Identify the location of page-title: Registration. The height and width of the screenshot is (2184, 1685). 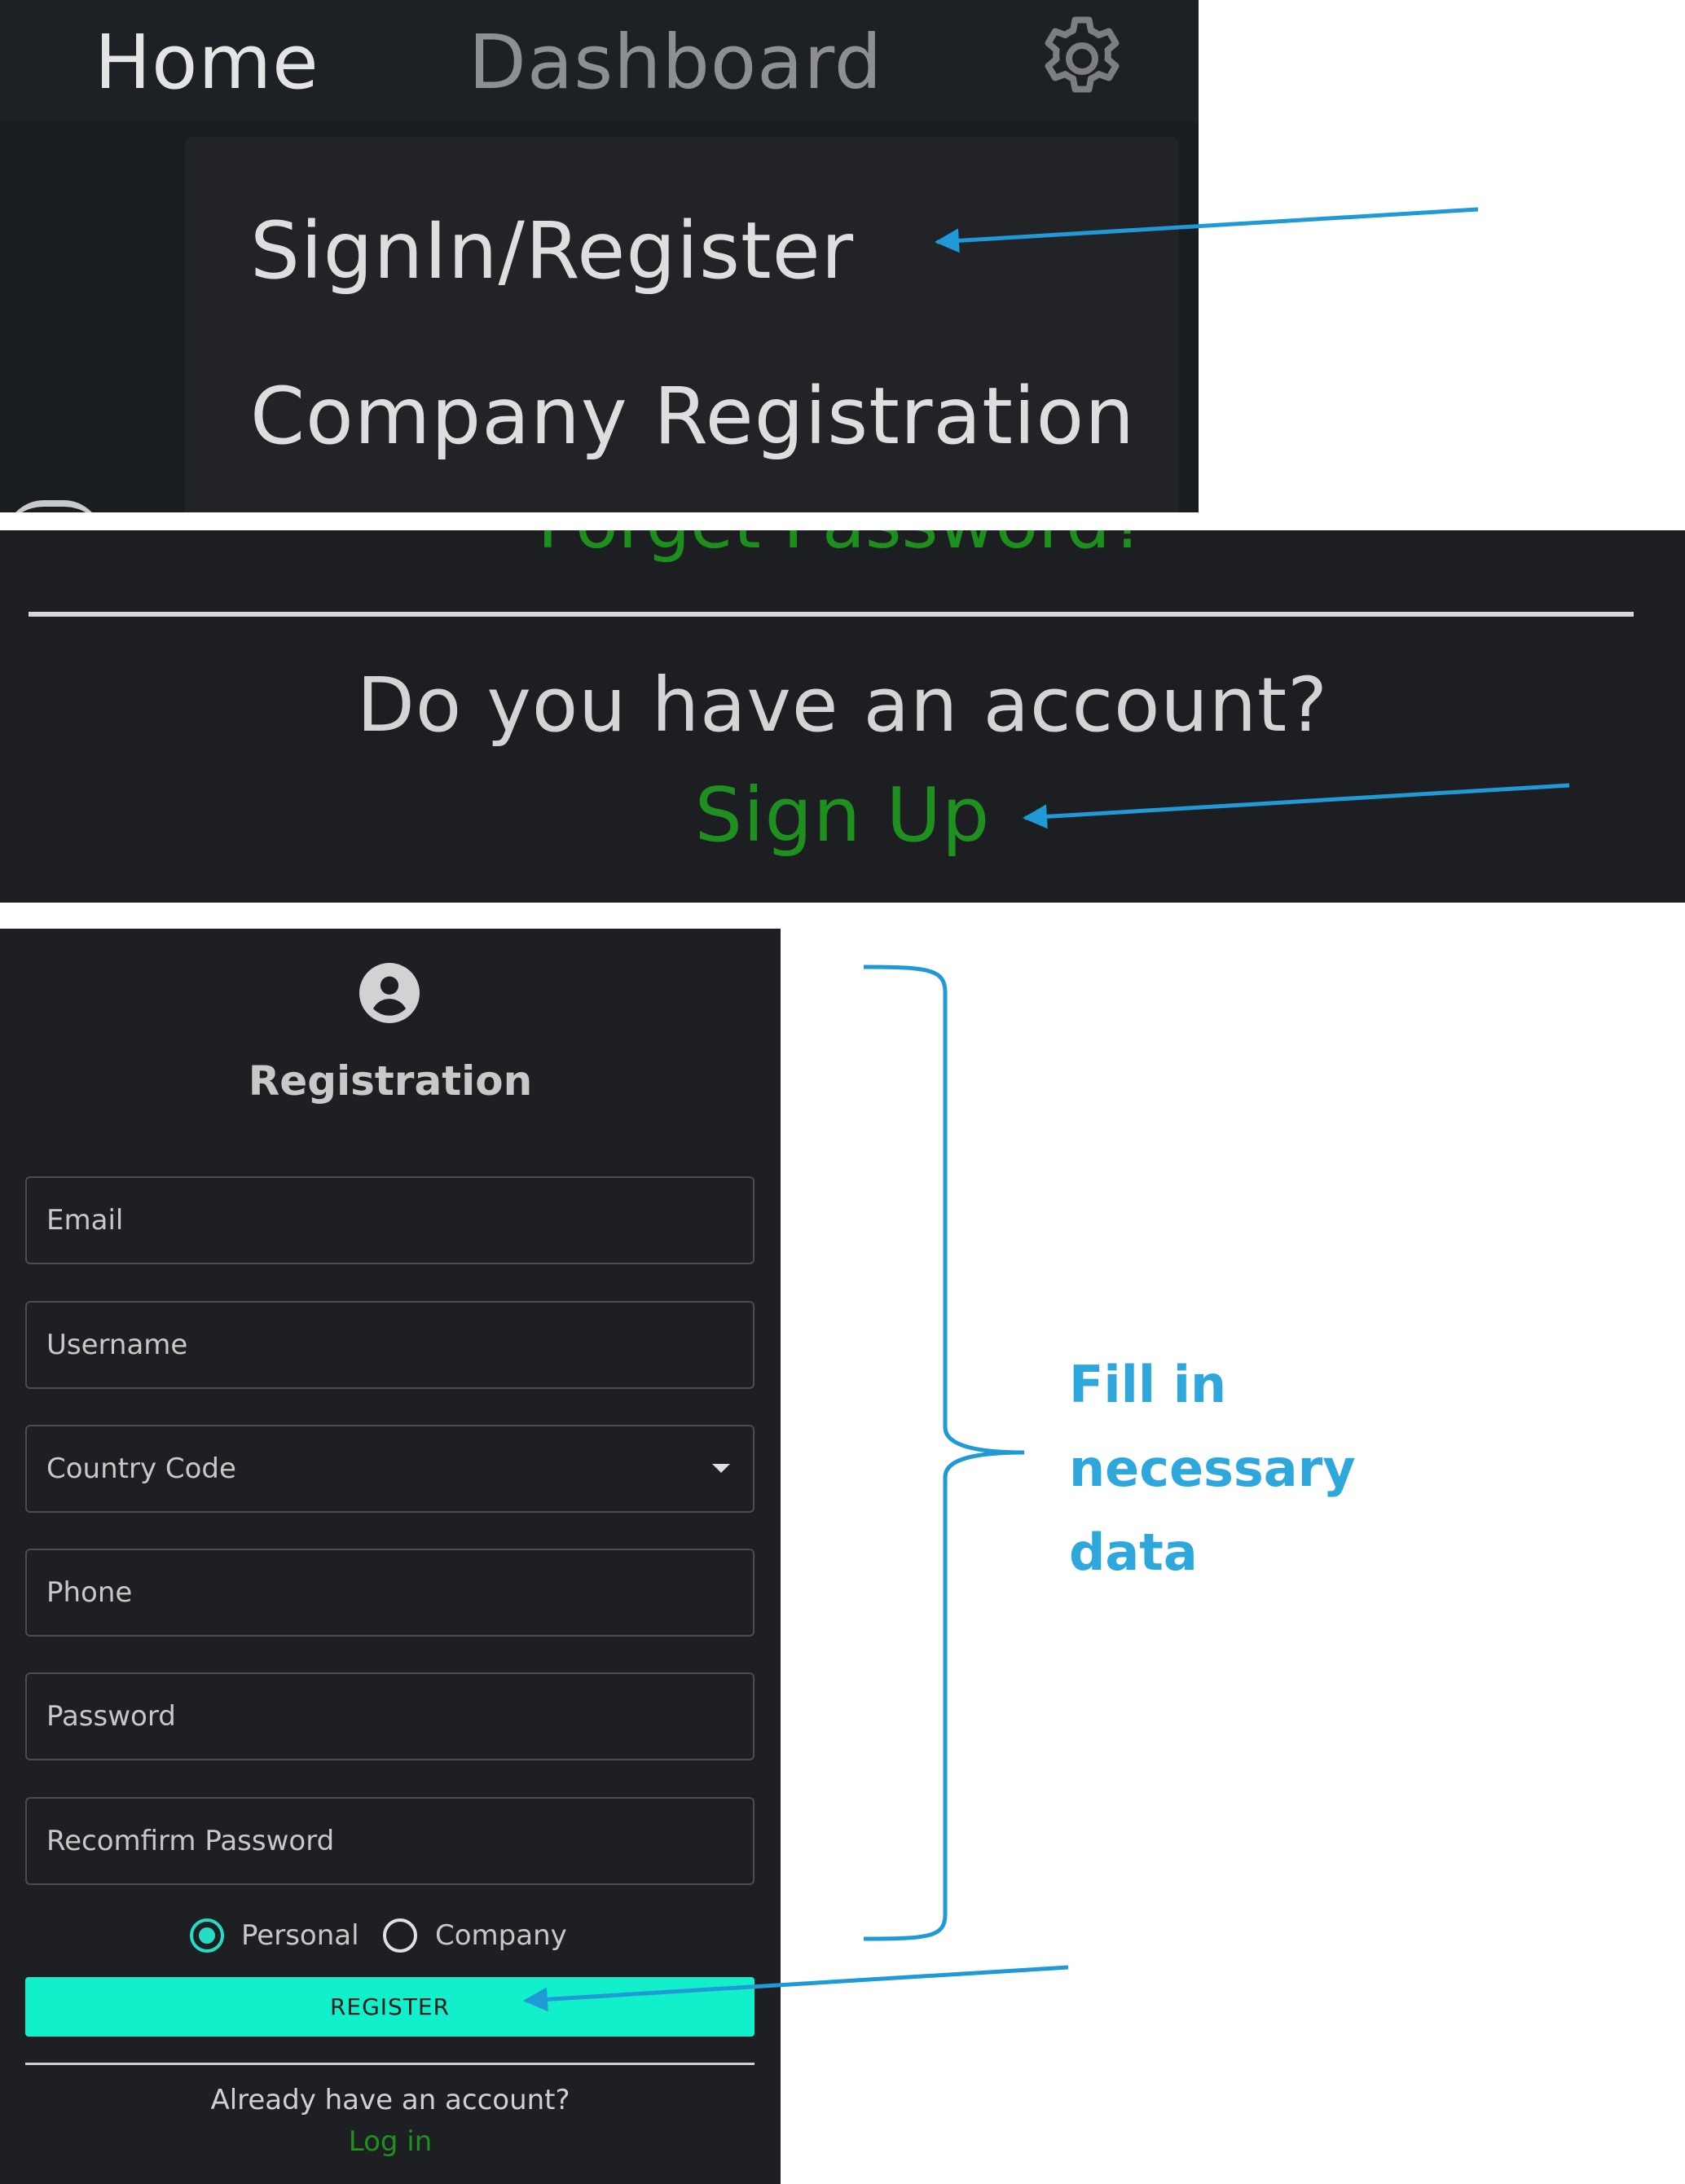
(390, 1081).